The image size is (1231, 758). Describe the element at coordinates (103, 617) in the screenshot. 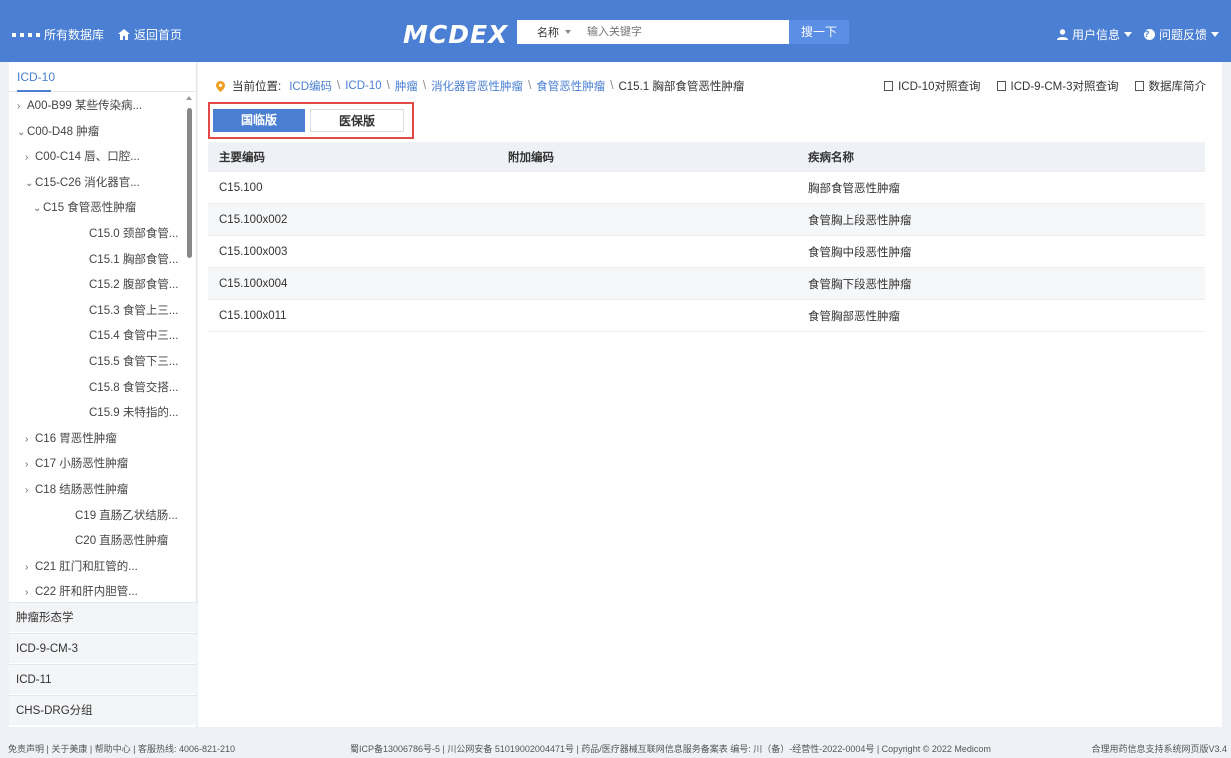

I see `sidebar-section: 肿瘤形态学` at that location.